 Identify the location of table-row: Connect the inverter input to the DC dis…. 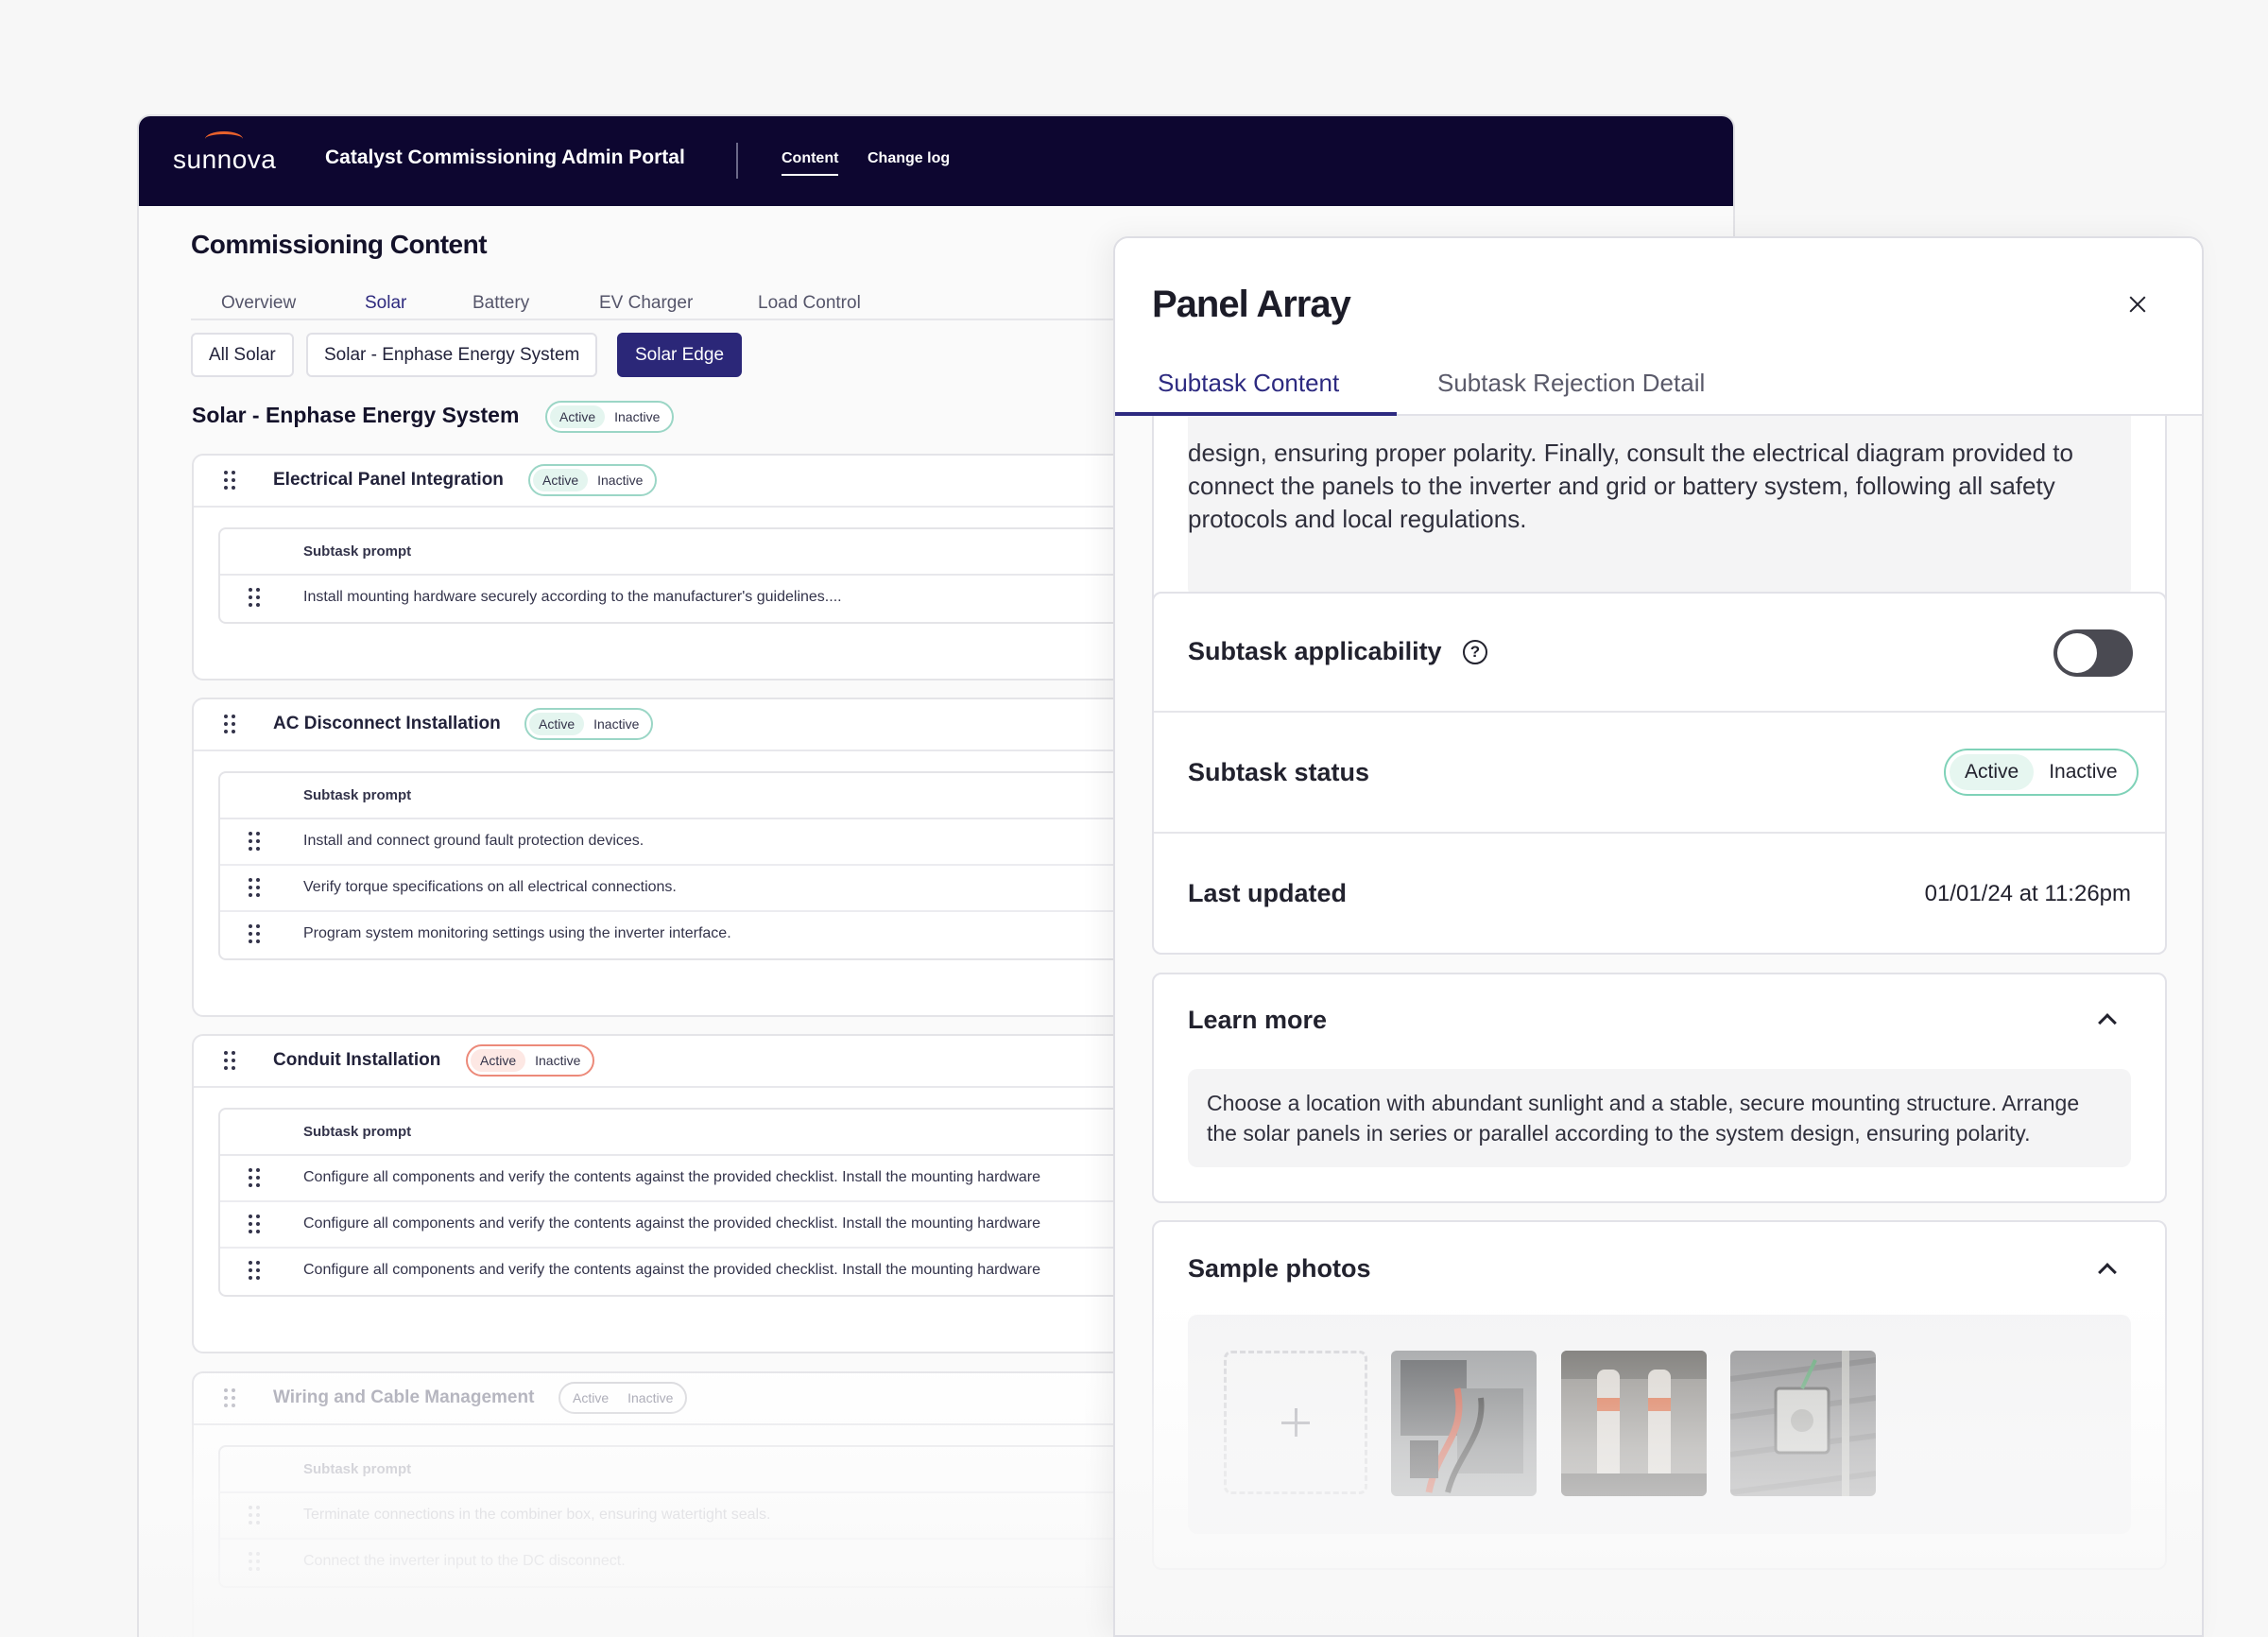
(672, 1563).